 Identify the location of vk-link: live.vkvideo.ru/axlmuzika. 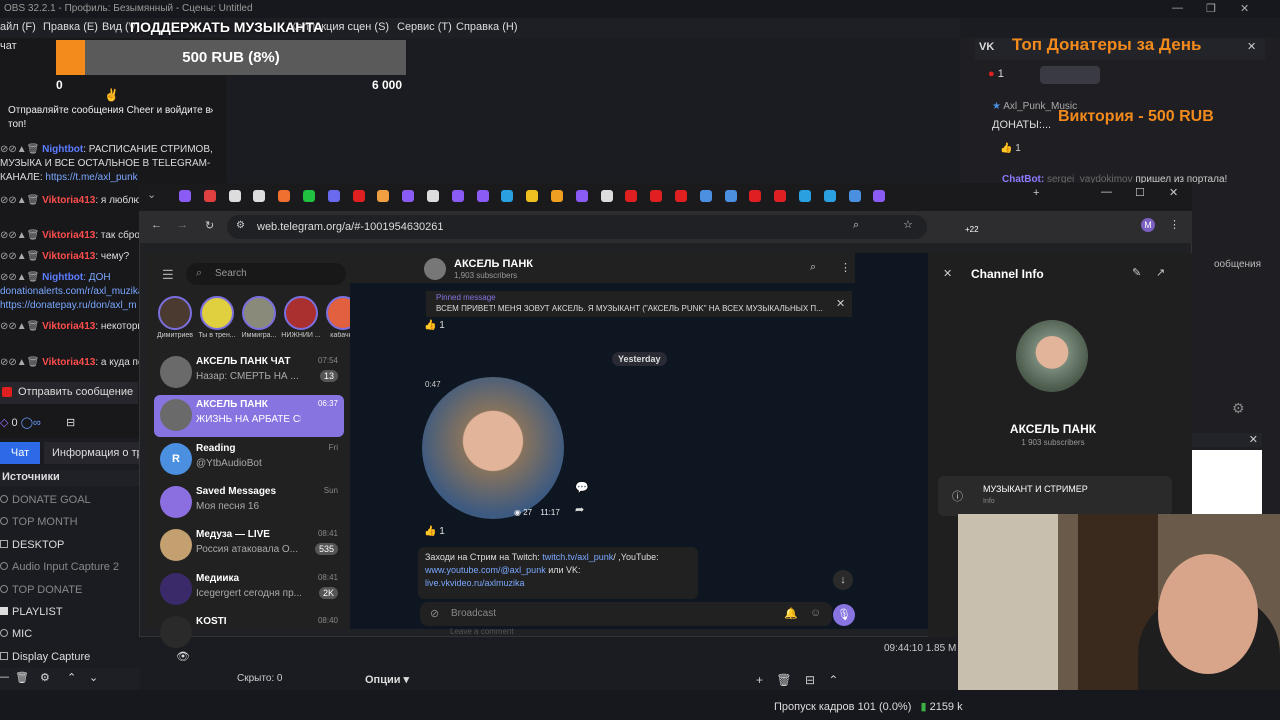
(475, 583).